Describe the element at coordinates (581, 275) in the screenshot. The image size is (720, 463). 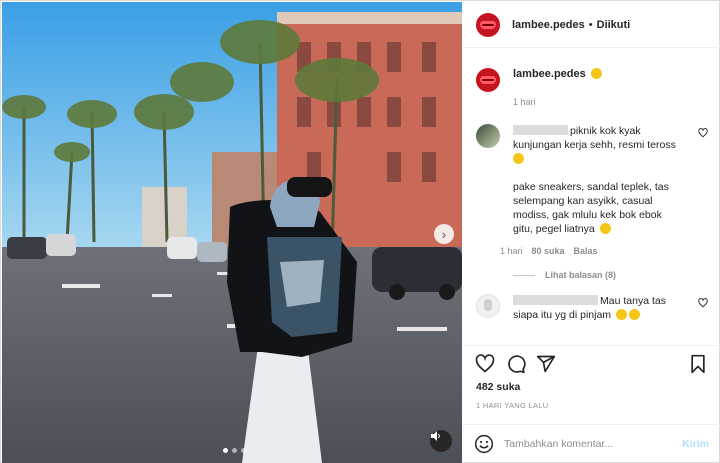
I see `view-replies-label: Lihat balasan (8)` at that location.